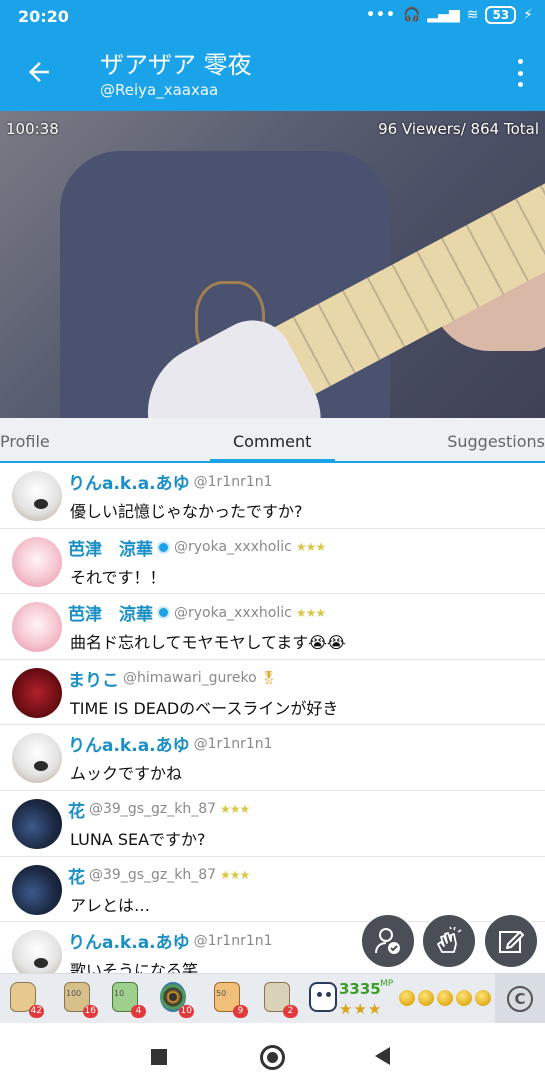 The image size is (545, 1090). I want to click on tab-comment: Comment, so click(272, 441).